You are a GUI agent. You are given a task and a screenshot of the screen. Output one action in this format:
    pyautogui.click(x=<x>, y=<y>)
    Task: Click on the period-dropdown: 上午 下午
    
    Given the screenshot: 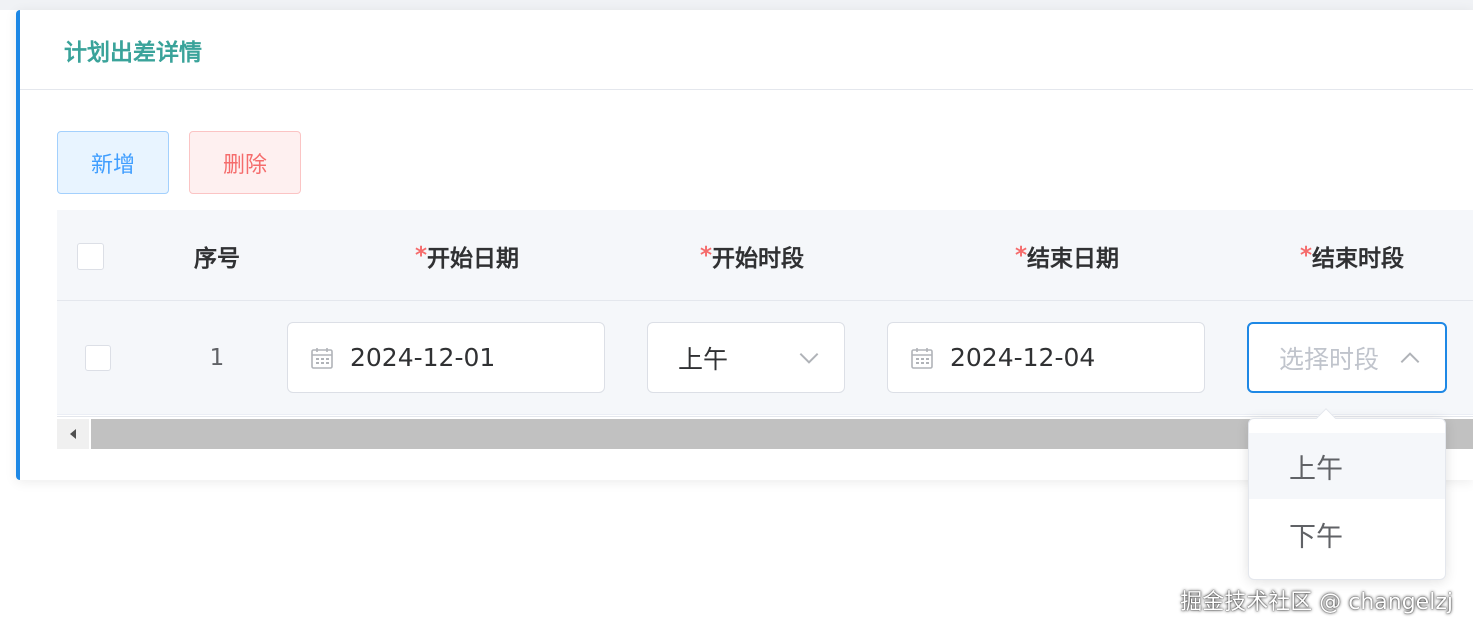 What is the action you would take?
    pyautogui.click(x=1347, y=494)
    